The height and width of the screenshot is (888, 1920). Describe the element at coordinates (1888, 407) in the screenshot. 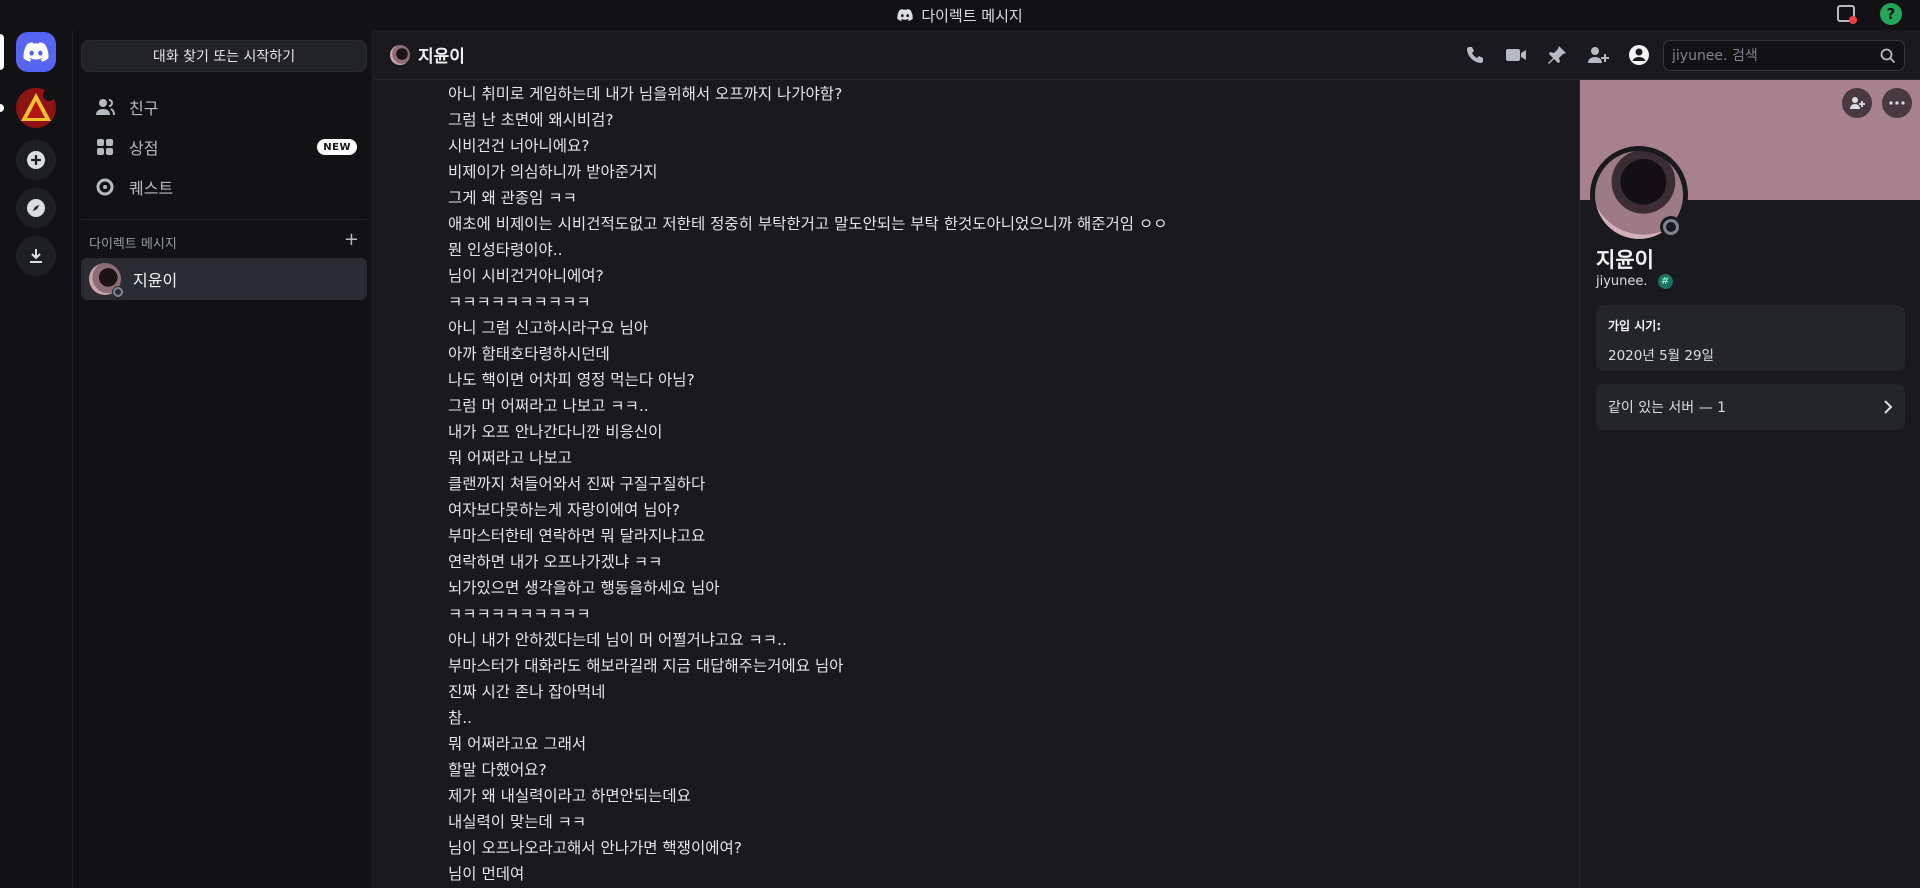

I see `chevron-right-icon` at that location.